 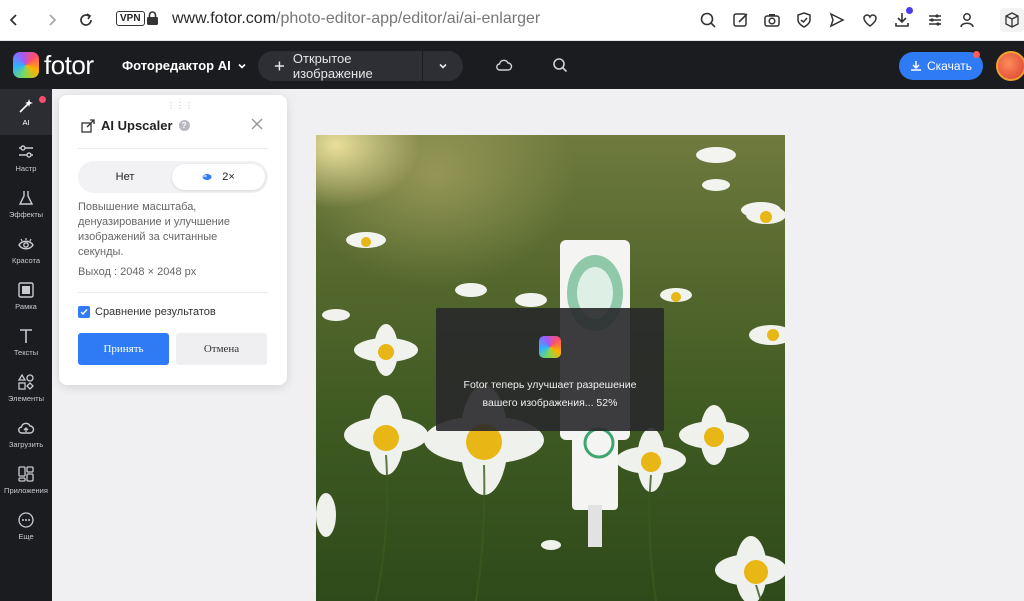 I want to click on accept-button: Принять, so click(x=123, y=349).